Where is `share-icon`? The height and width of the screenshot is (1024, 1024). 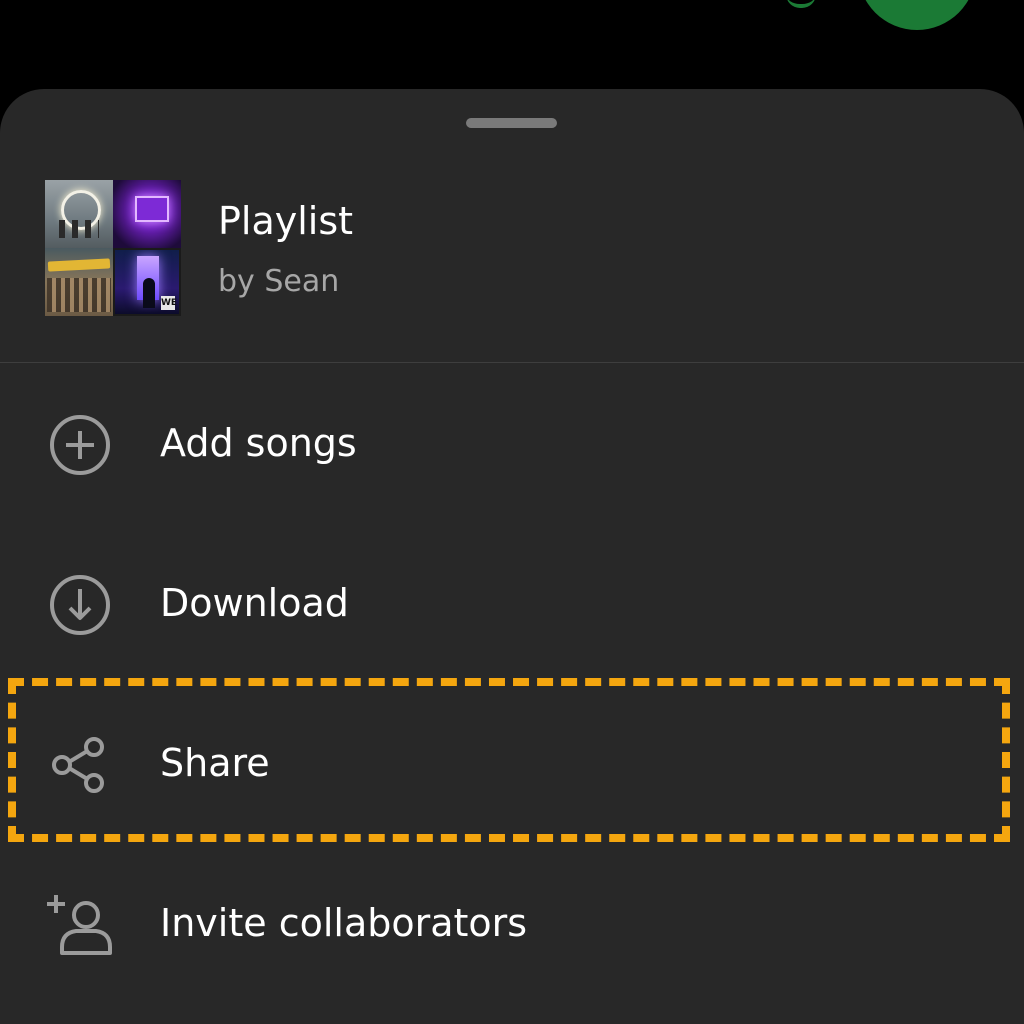
share-icon is located at coordinates (78, 765).